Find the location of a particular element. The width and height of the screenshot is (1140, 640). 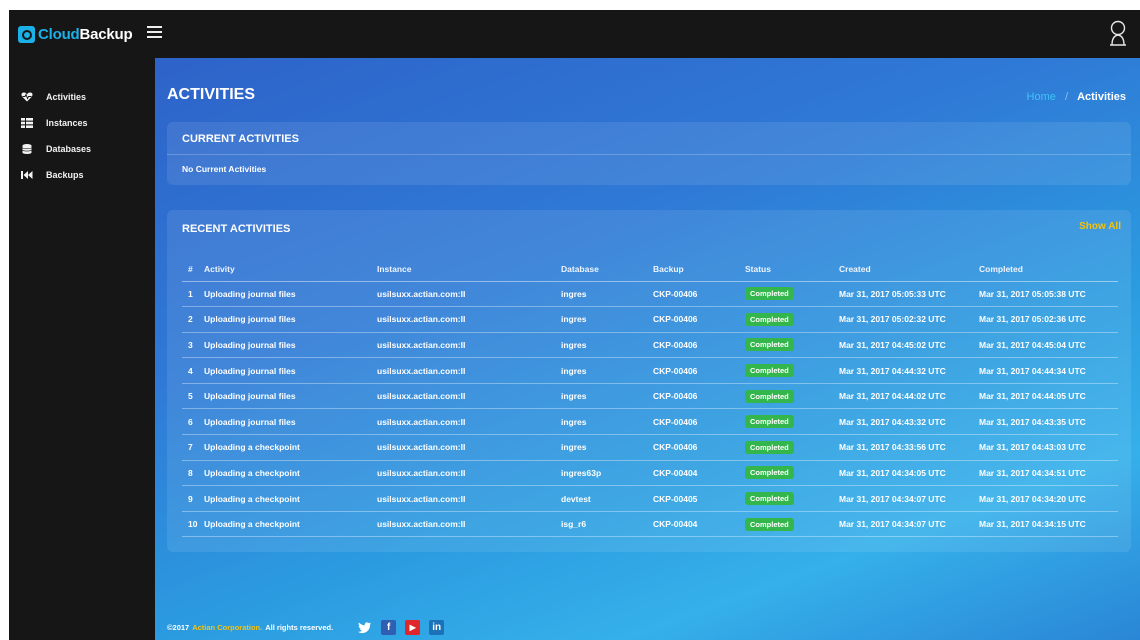

cell-created: Mar 31, 2017 05:02:32 UTC is located at coordinates (909, 319).